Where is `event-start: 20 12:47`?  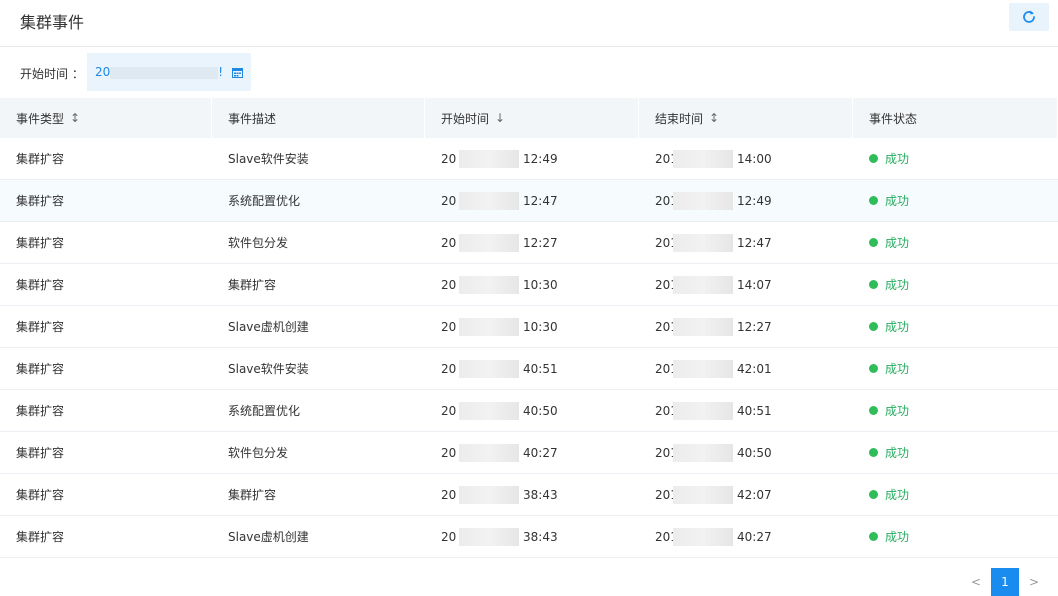
event-start: 20 12:47 is located at coordinates (499, 200).